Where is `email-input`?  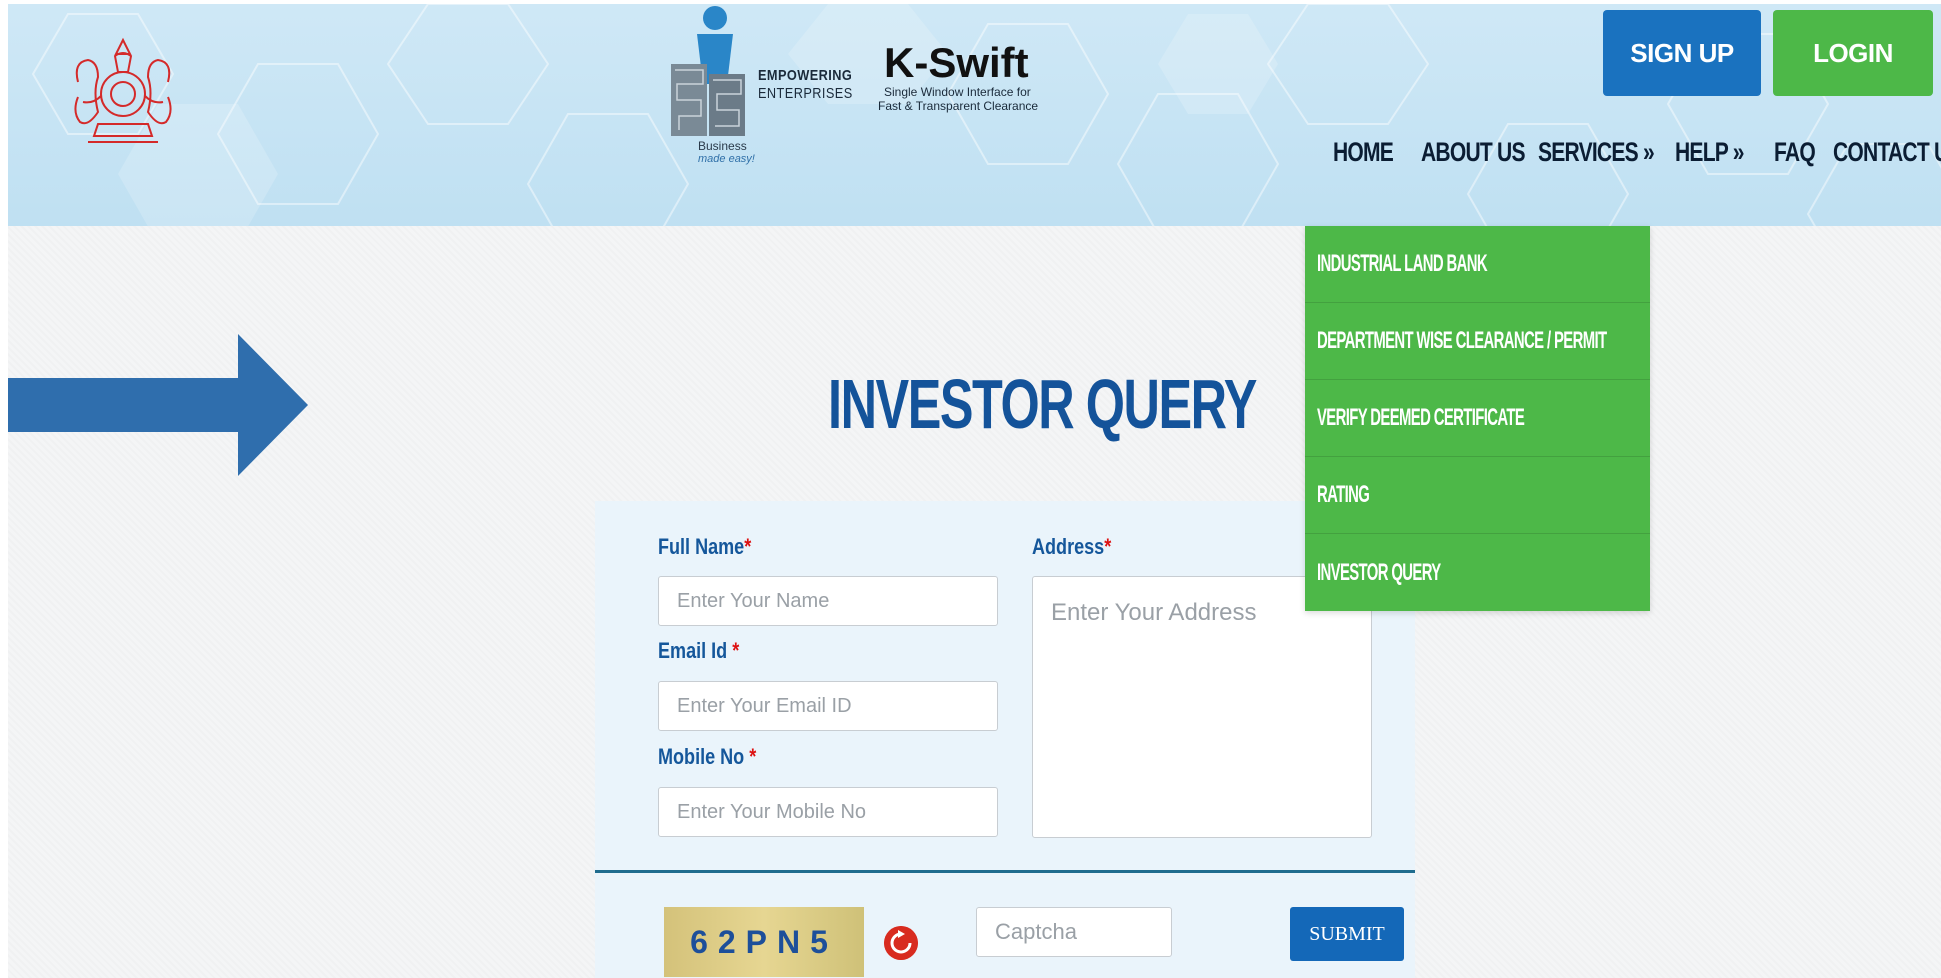 email-input is located at coordinates (828, 706).